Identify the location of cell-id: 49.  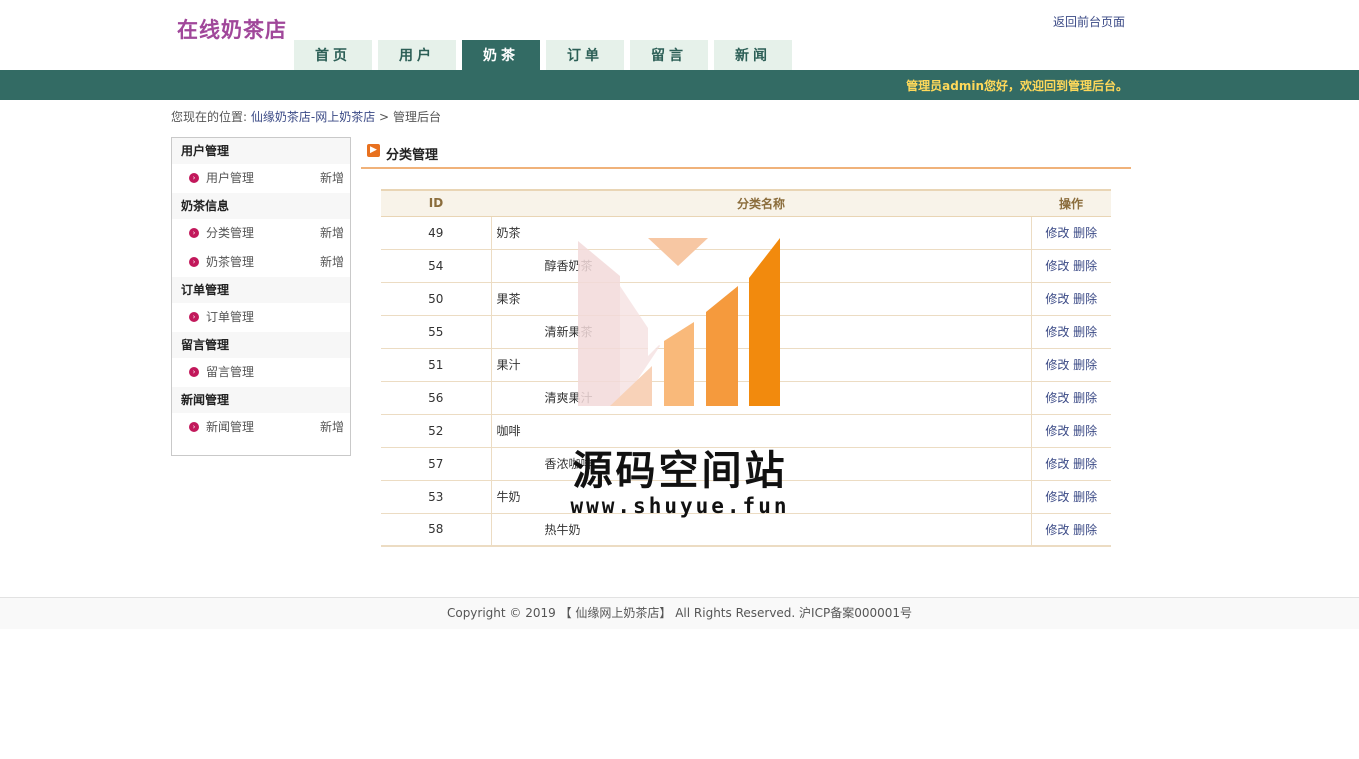
(436, 233).